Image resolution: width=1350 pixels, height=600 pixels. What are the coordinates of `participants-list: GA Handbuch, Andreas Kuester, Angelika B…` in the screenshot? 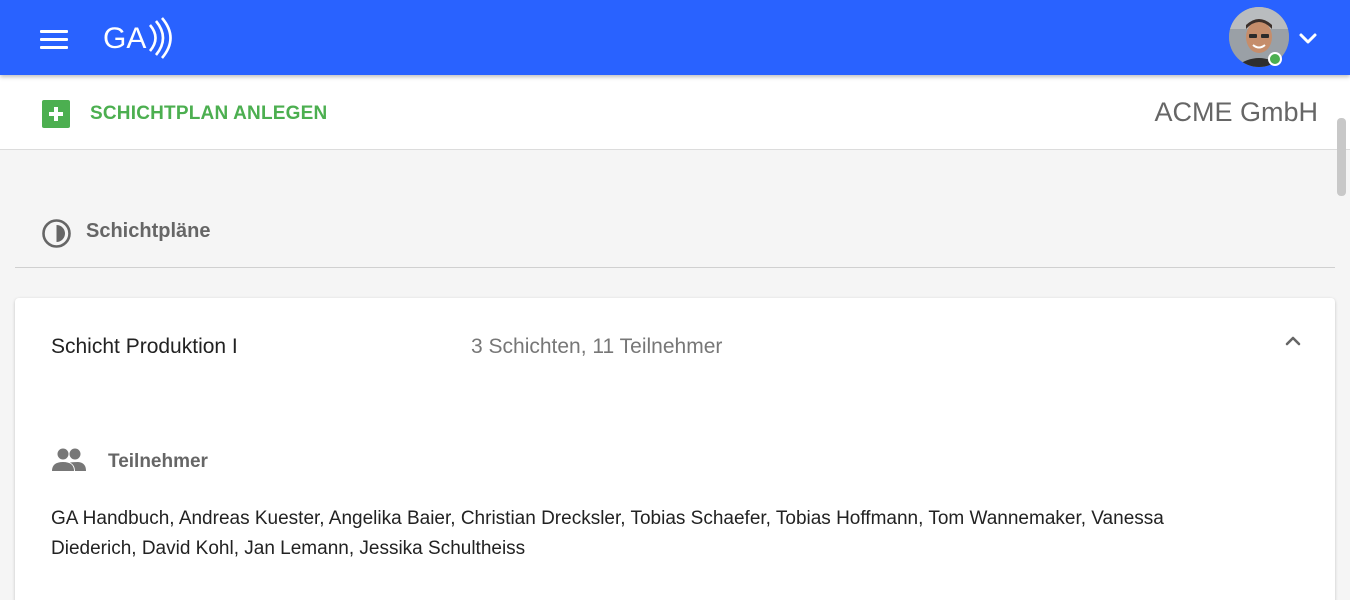 It's located at (607, 533).